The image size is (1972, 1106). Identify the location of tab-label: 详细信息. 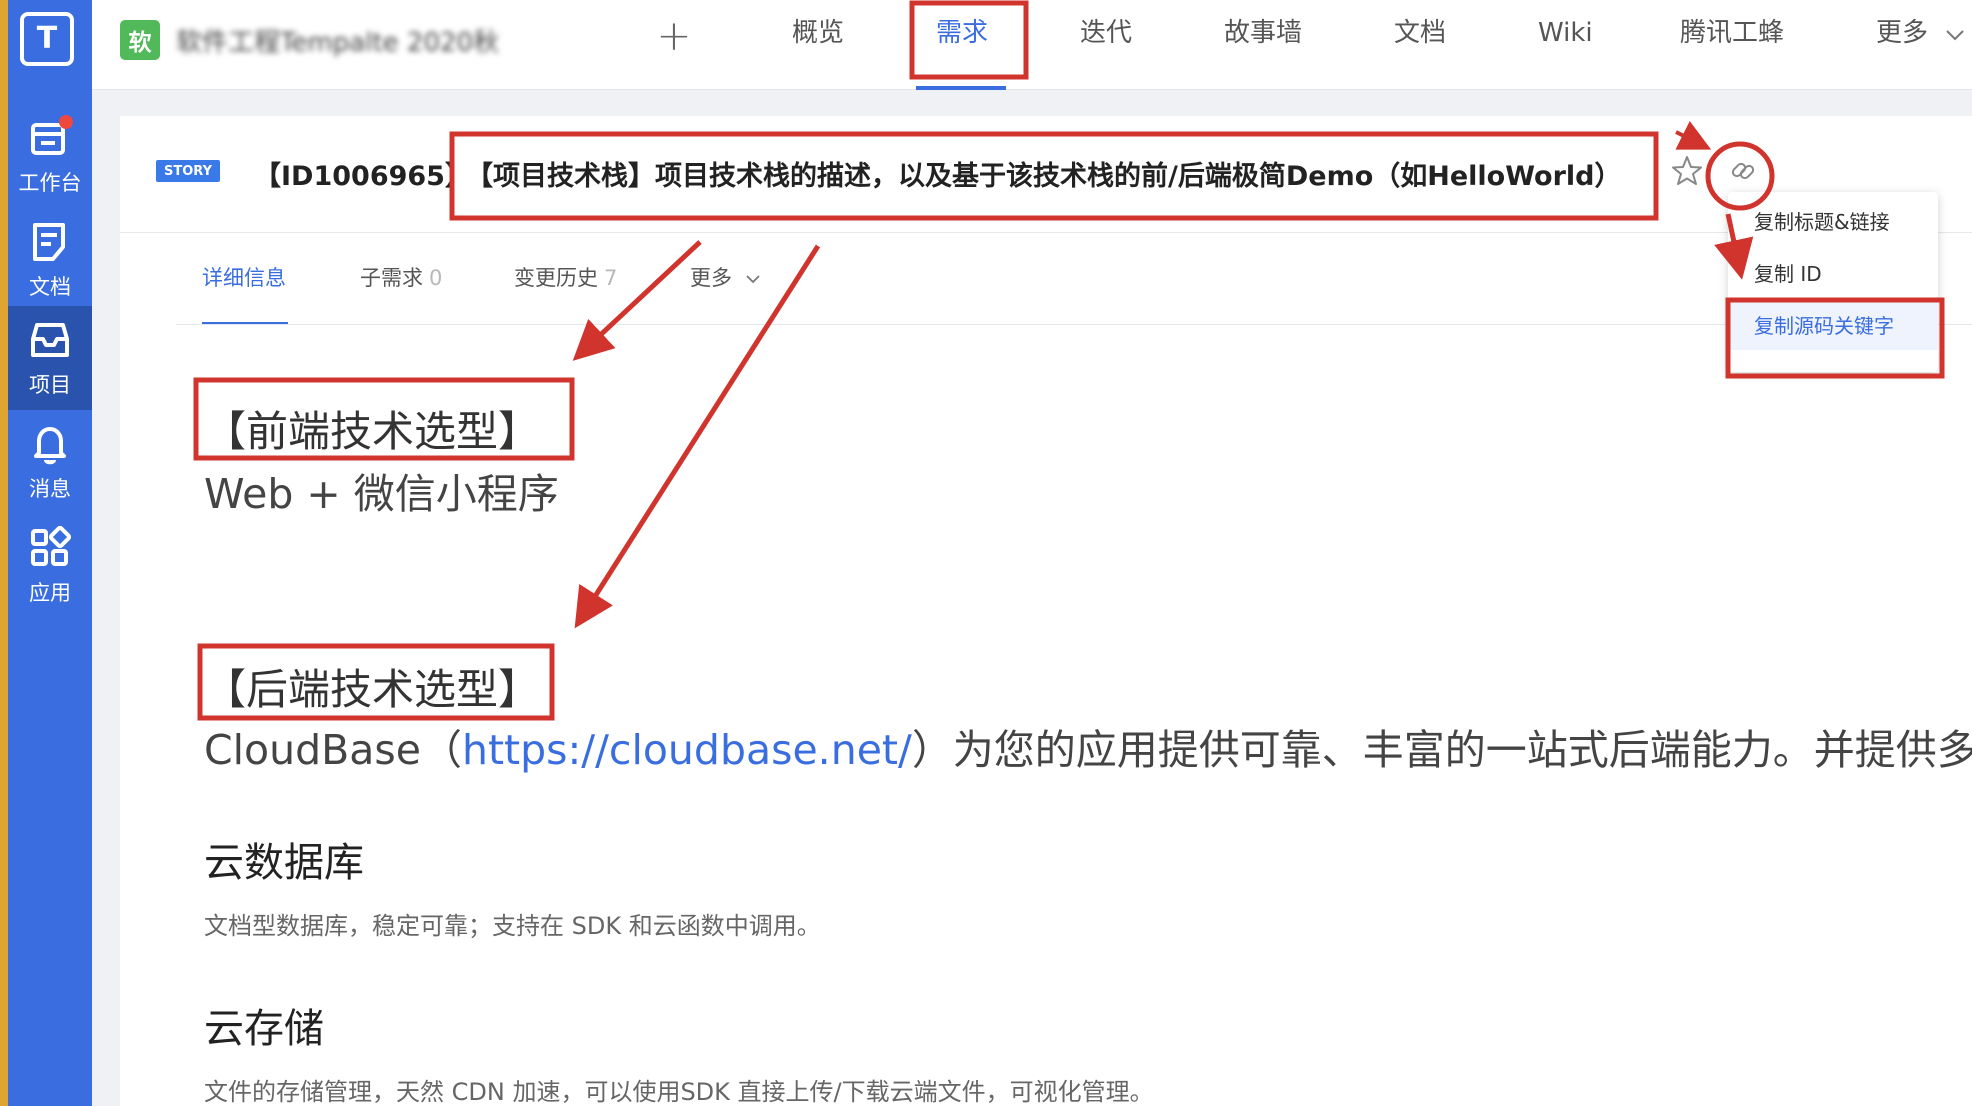
(244, 278).